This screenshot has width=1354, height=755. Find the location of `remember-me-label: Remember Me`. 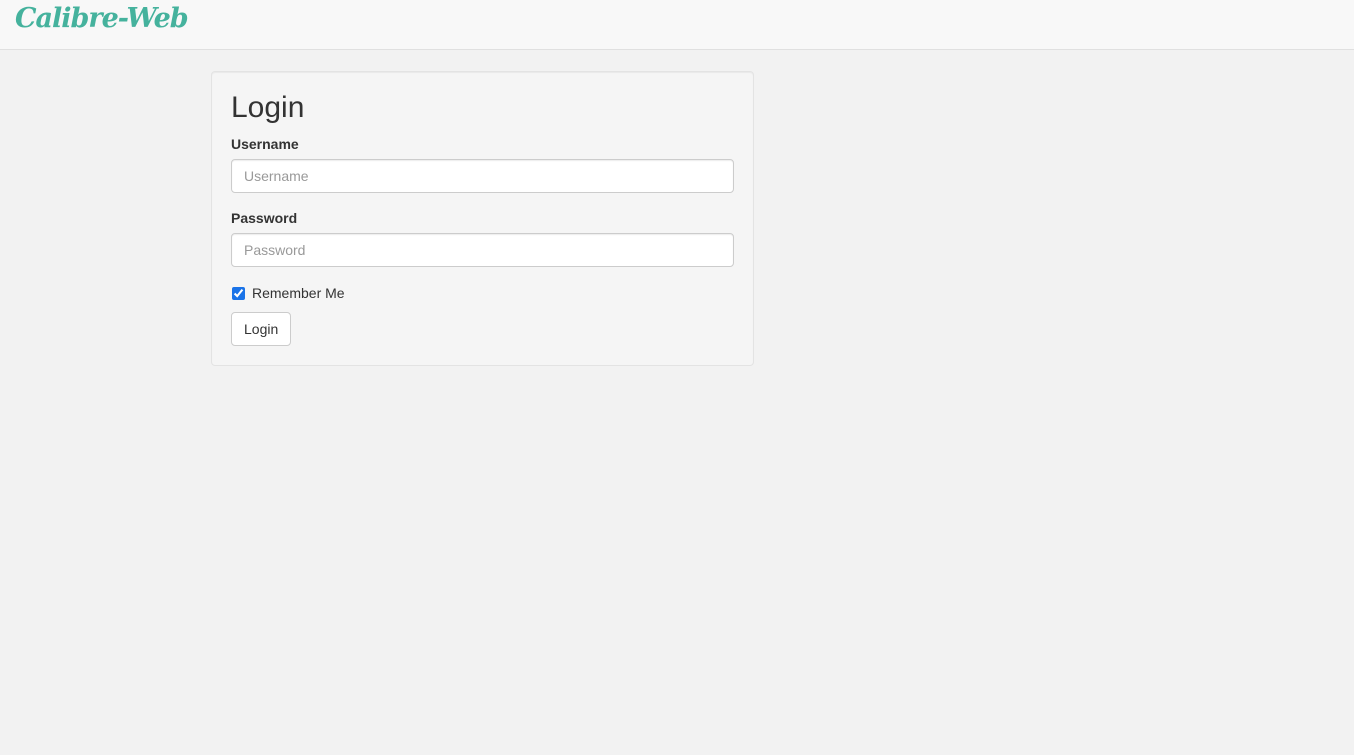

remember-me-label: Remember Me is located at coordinates (298, 293).